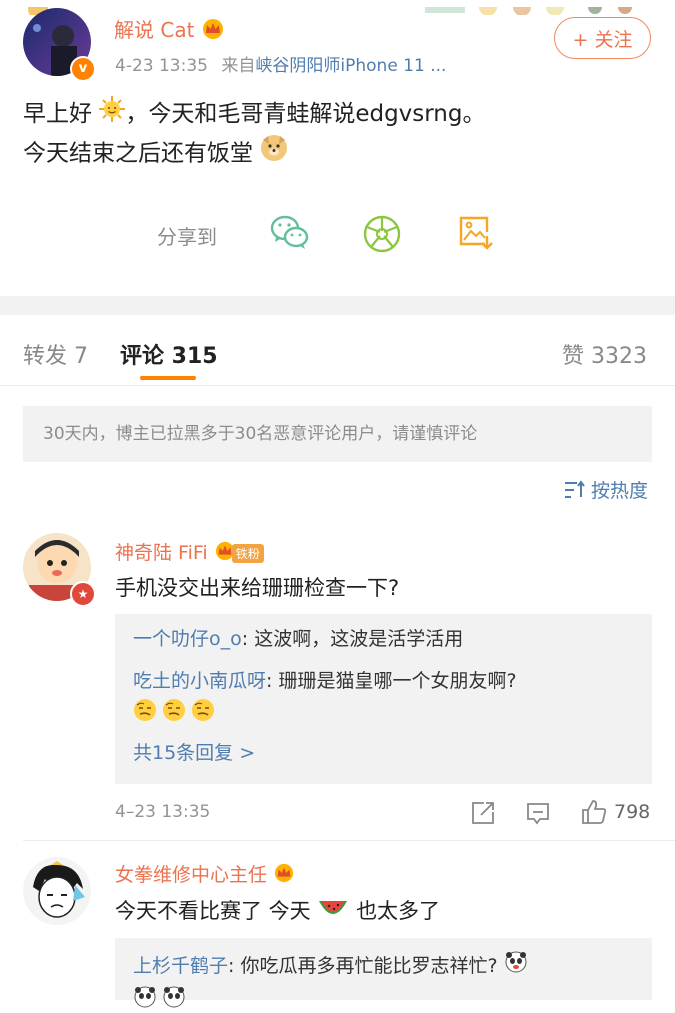  What do you see at coordinates (632, 812) in the screenshot?
I see `like-count: 798` at bounding box center [632, 812].